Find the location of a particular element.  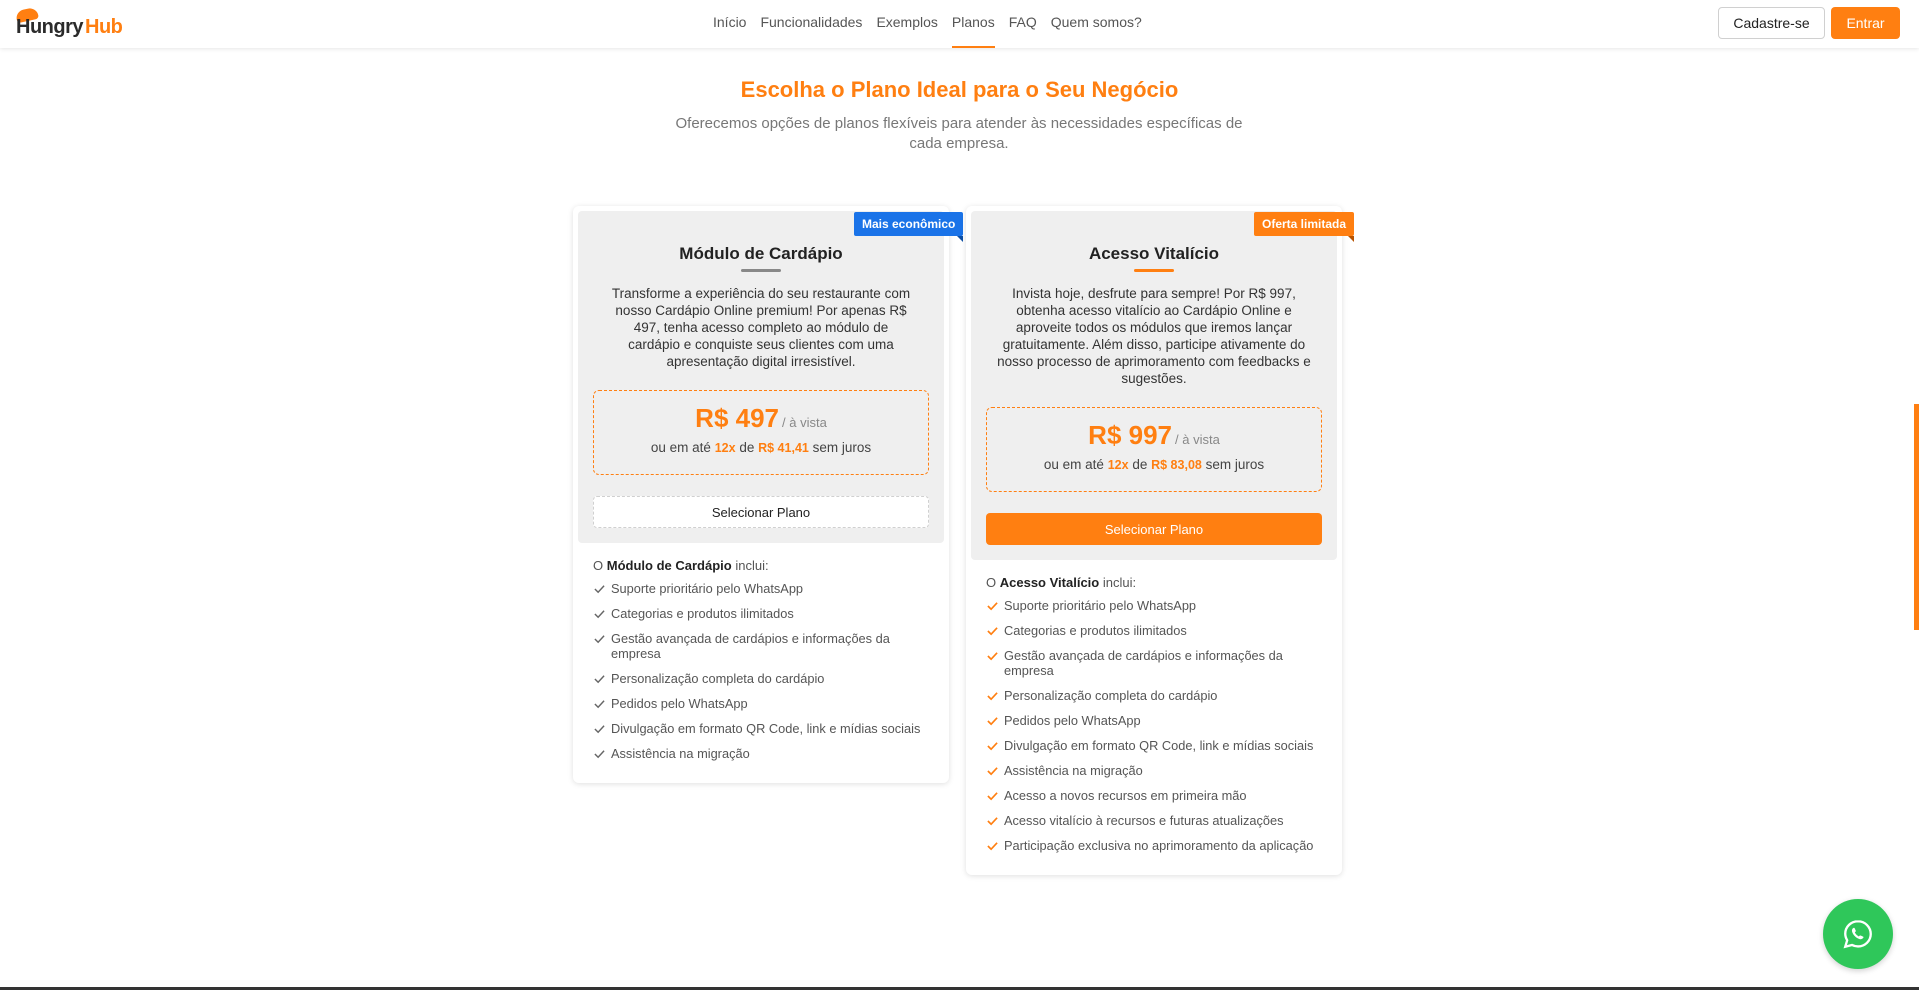

installment-text: ou em até 12x de R$ 83,08 sem juros is located at coordinates (1154, 464).